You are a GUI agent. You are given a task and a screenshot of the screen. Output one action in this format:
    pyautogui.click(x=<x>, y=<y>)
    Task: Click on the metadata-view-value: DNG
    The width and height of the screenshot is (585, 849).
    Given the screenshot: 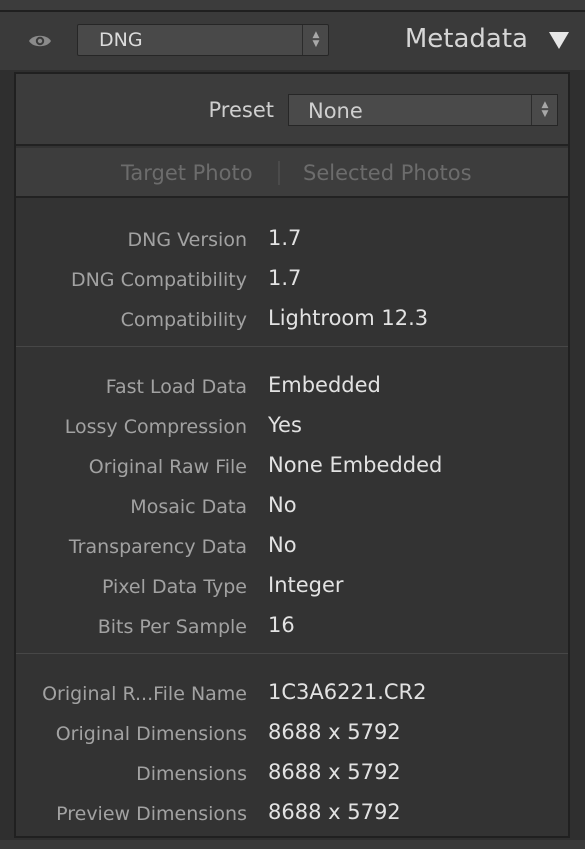 What is the action you would take?
    pyautogui.click(x=121, y=40)
    